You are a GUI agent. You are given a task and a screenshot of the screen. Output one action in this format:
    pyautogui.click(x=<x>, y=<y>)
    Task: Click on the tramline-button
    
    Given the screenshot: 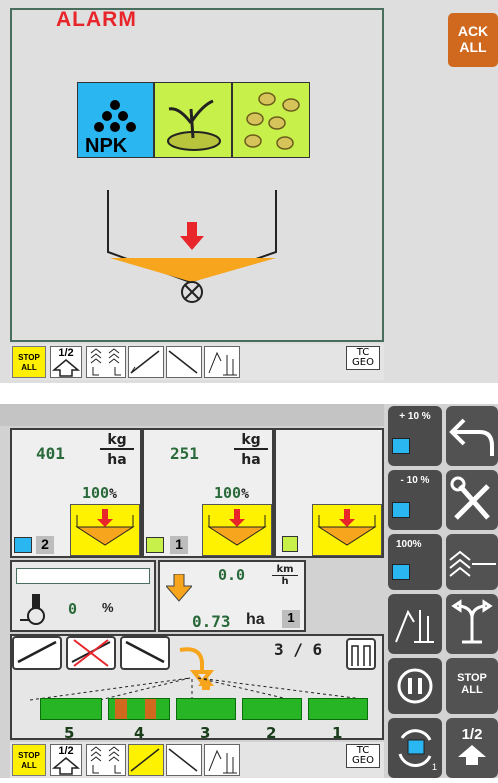 What is the action you would take?
    pyautogui.click(x=472, y=624)
    